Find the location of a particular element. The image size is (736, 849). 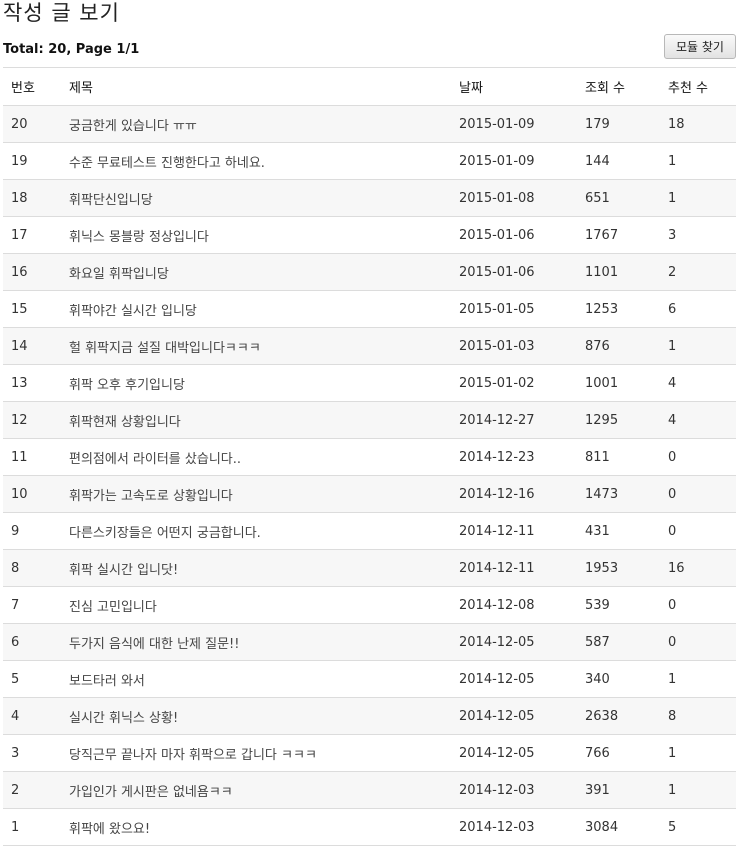

table-row: 2 가입인가 게시판은 없네욤ㅋㅋ 2014-12-03 391 1 is located at coordinates (369, 790).